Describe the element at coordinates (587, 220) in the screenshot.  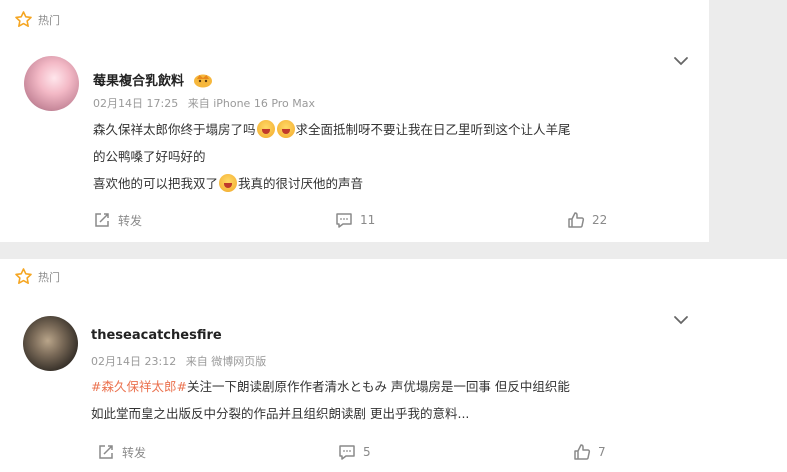
I see `like-button: 22` at that location.